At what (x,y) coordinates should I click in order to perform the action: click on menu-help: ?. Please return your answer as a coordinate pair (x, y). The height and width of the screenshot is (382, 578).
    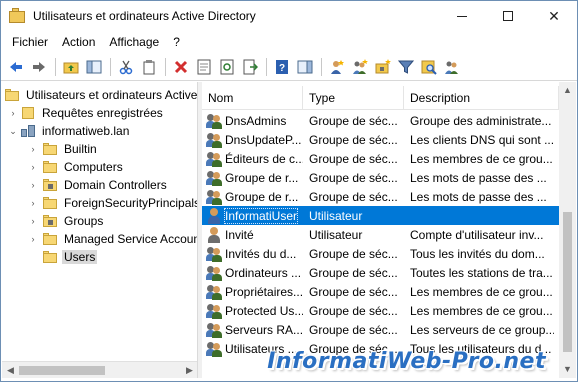
    Looking at the image, I should click on (176, 42).